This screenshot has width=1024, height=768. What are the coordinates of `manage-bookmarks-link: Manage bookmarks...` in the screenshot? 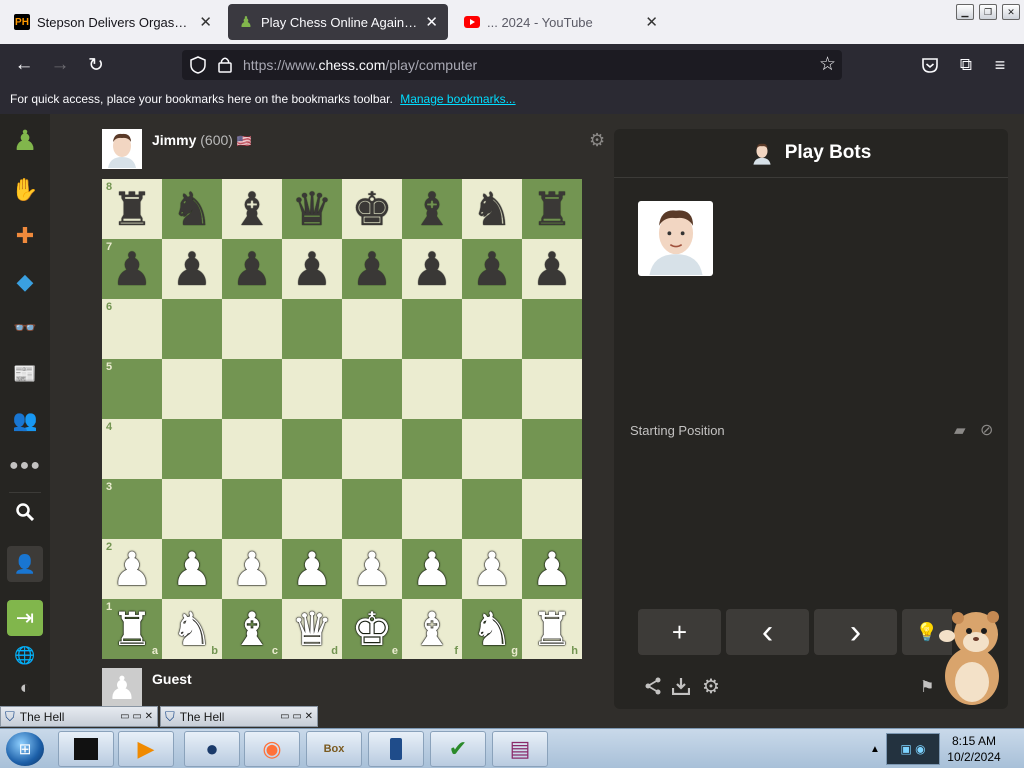 It's located at (457, 99).